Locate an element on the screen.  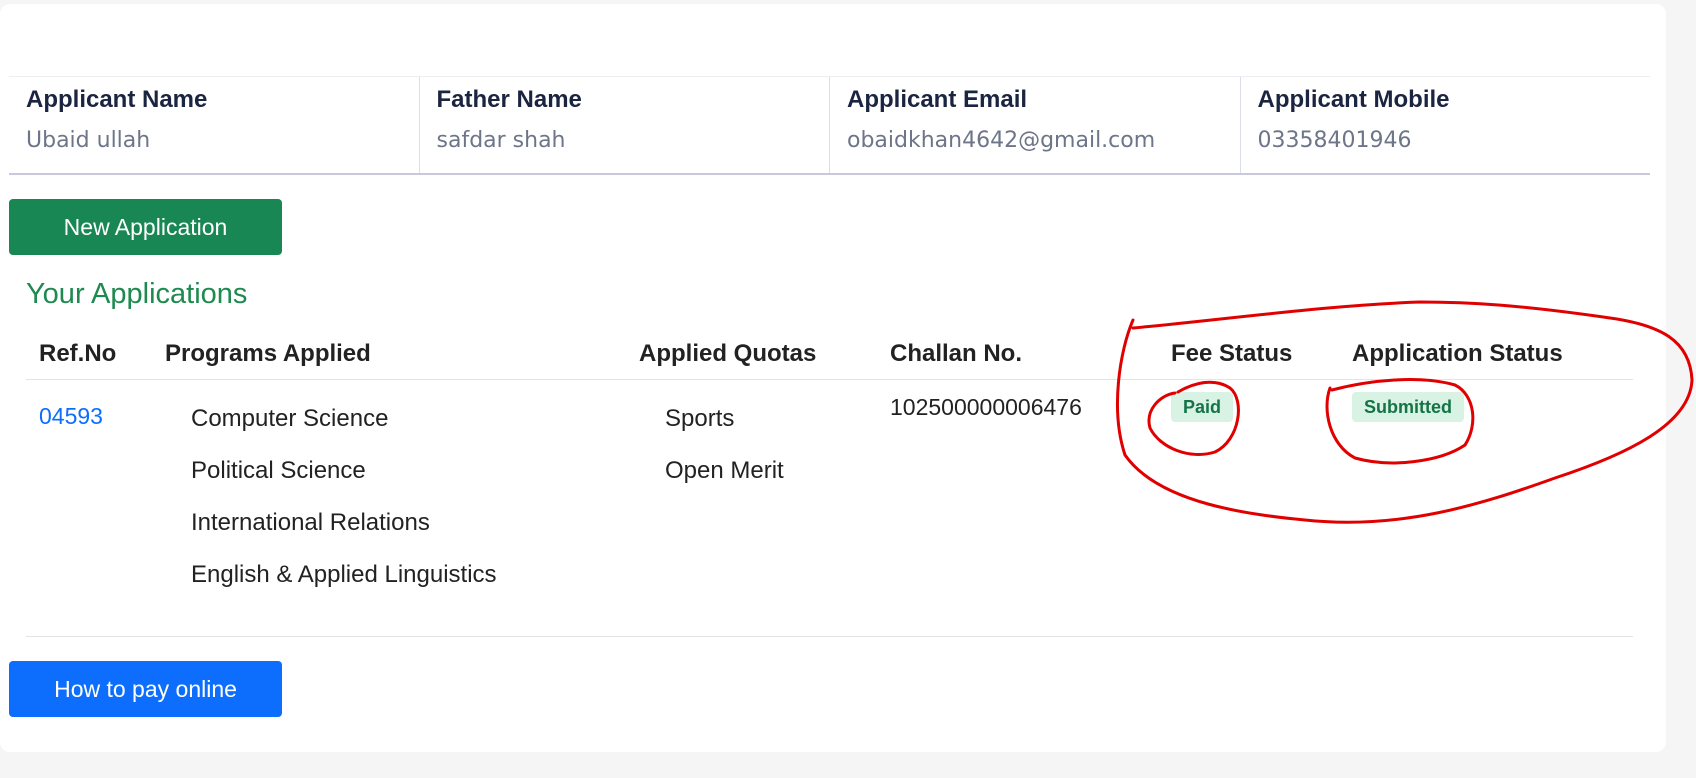
quota-item: Sports is located at coordinates (700, 418).